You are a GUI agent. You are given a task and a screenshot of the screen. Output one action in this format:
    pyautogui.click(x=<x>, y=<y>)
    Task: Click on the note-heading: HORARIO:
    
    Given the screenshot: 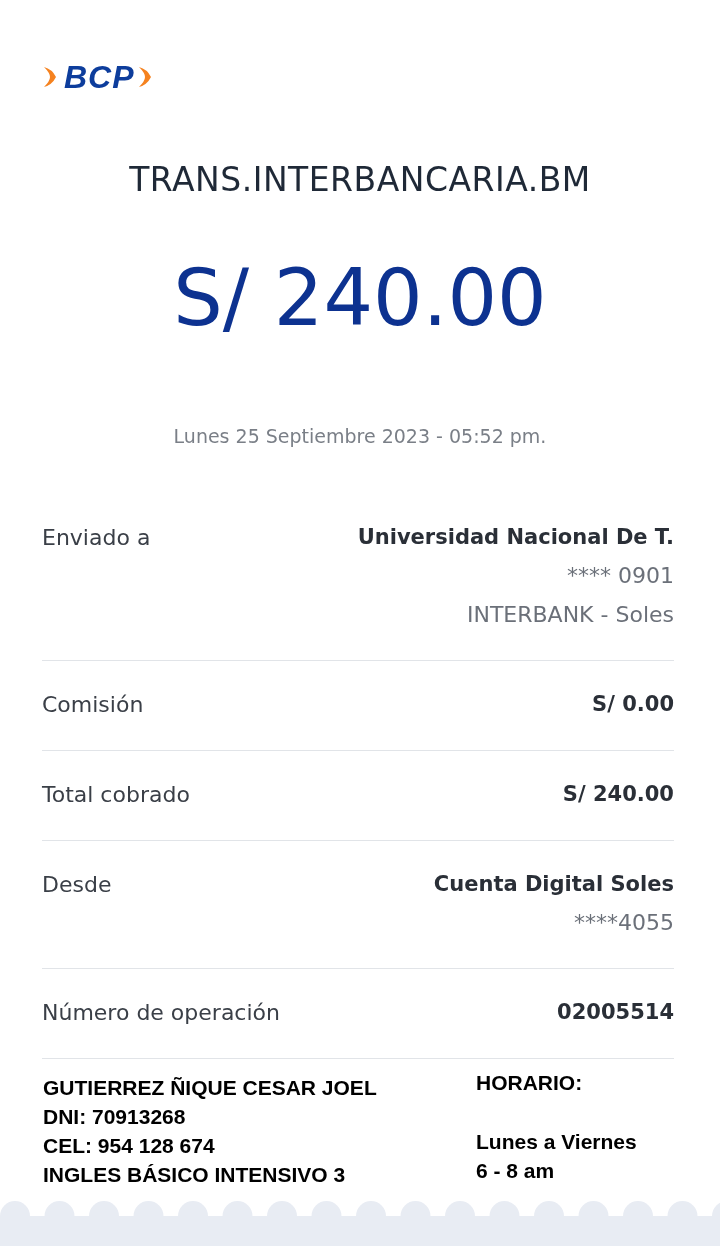 What is the action you would take?
    pyautogui.click(x=530, y=1083)
    